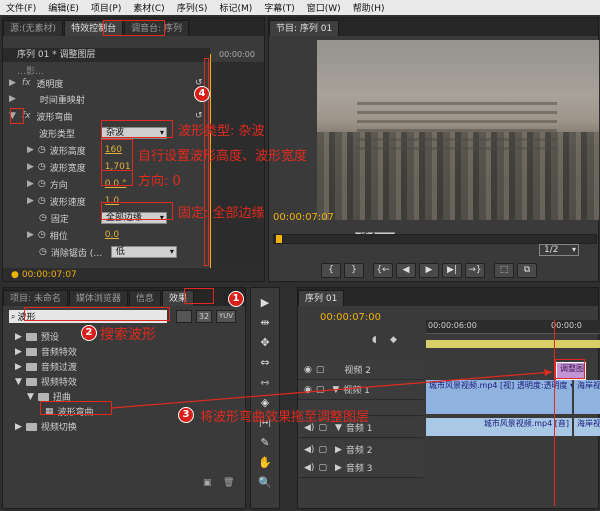 The height and width of the screenshot is (511, 600). I want to click on yuv-filter-button: YUV, so click(226, 316).